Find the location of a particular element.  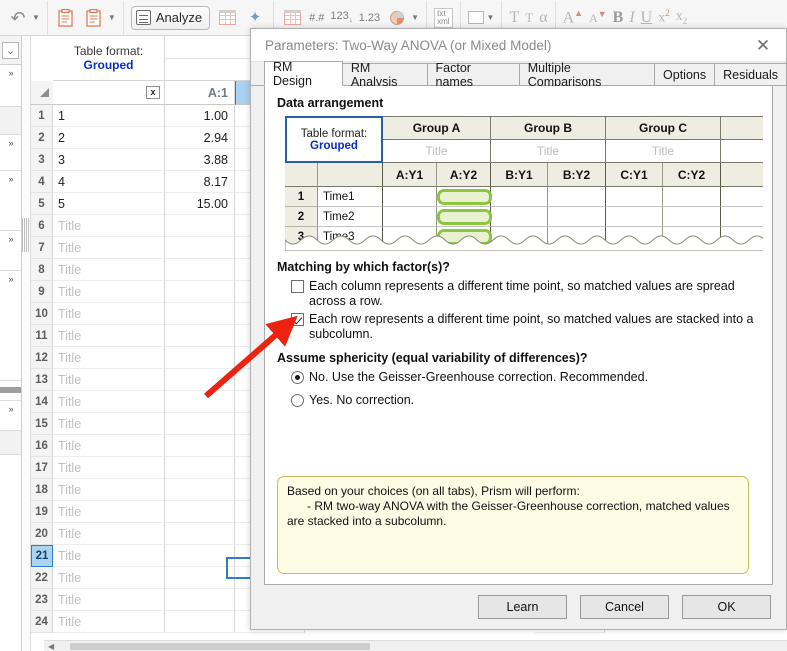

row-title-cell: 2 is located at coordinates (109, 138).